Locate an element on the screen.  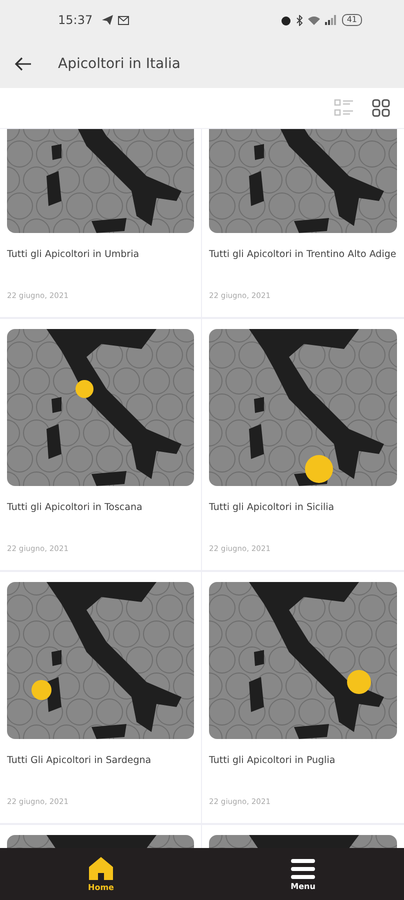
article-title: Tutti gli Apicoltori in Sicilia is located at coordinates (303, 516).